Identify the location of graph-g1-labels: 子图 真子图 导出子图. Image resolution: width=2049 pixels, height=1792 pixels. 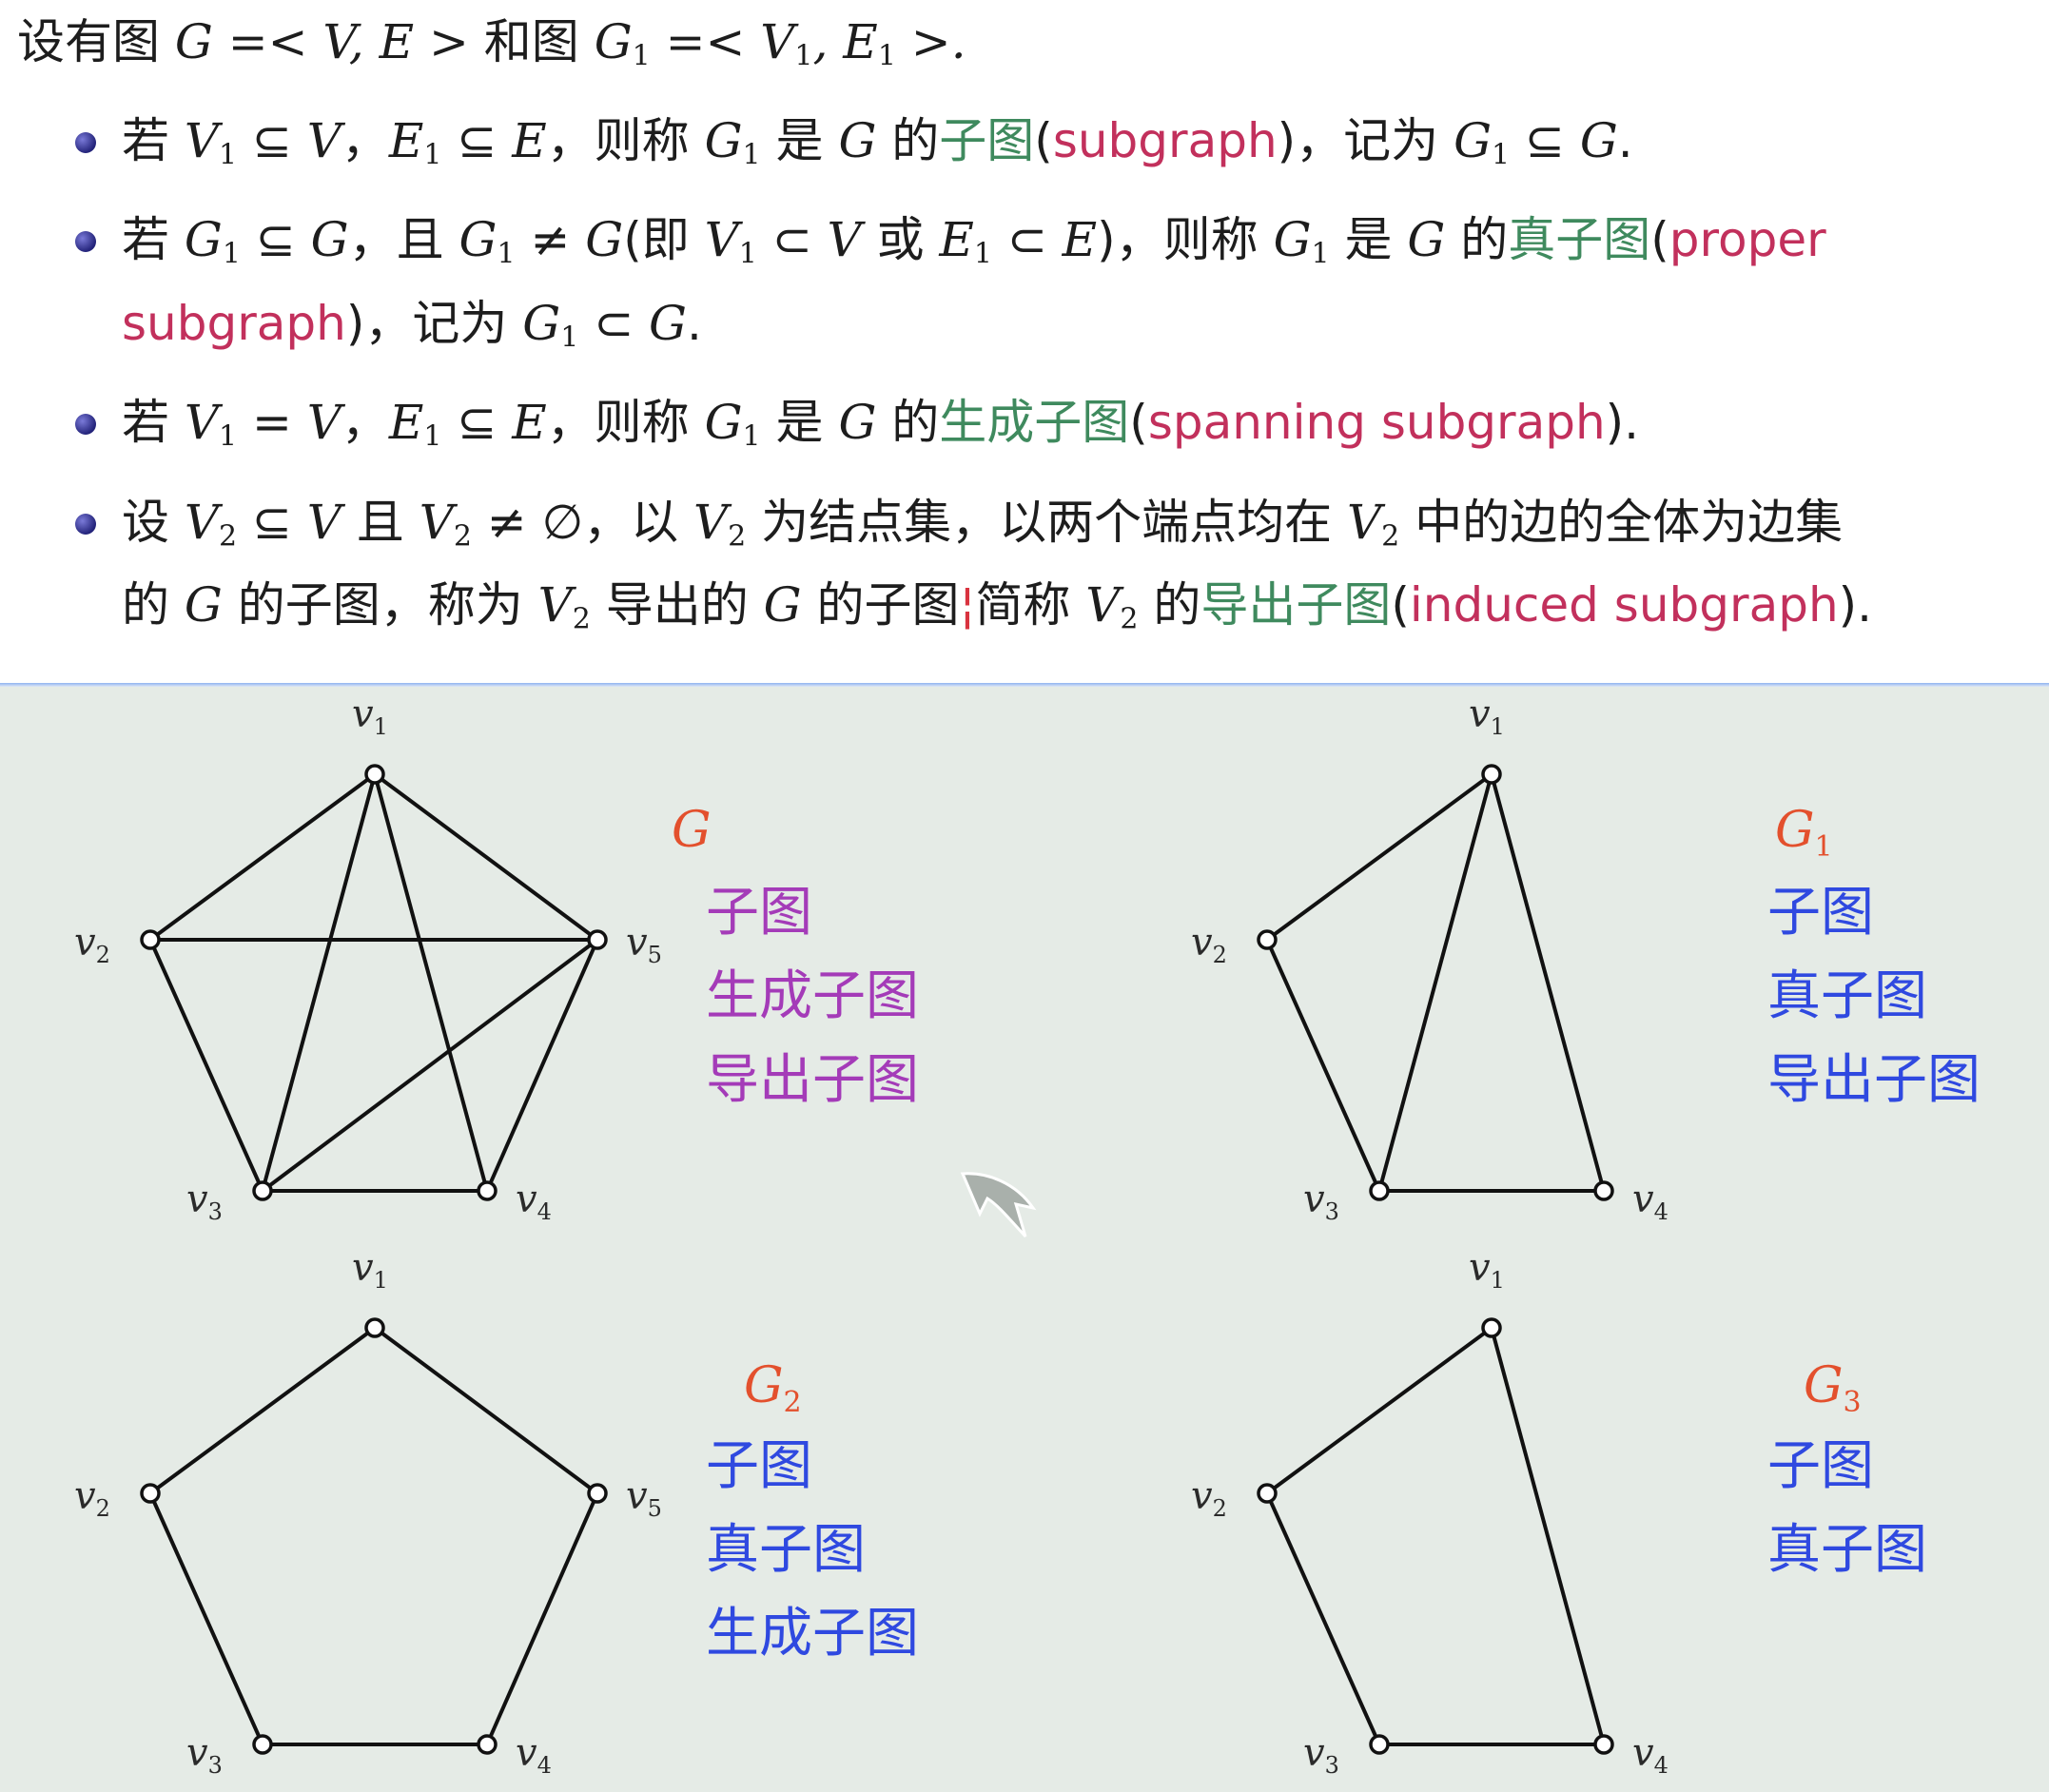
(1874, 997).